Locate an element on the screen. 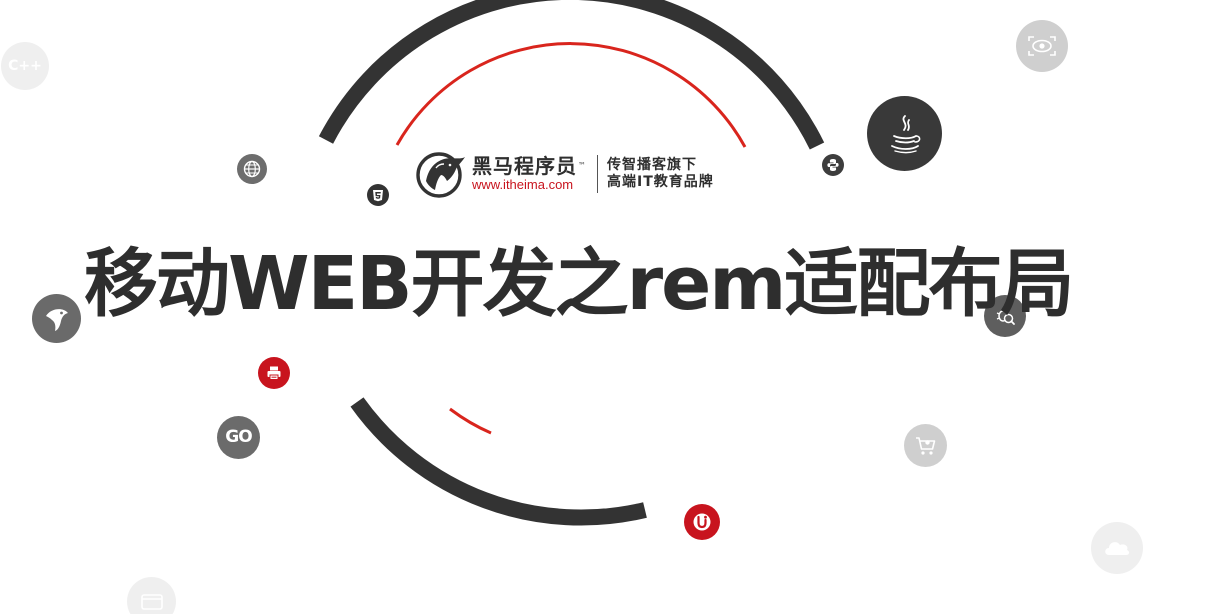 The height and width of the screenshot is (614, 1219). go-icon: GO is located at coordinates (238, 437).